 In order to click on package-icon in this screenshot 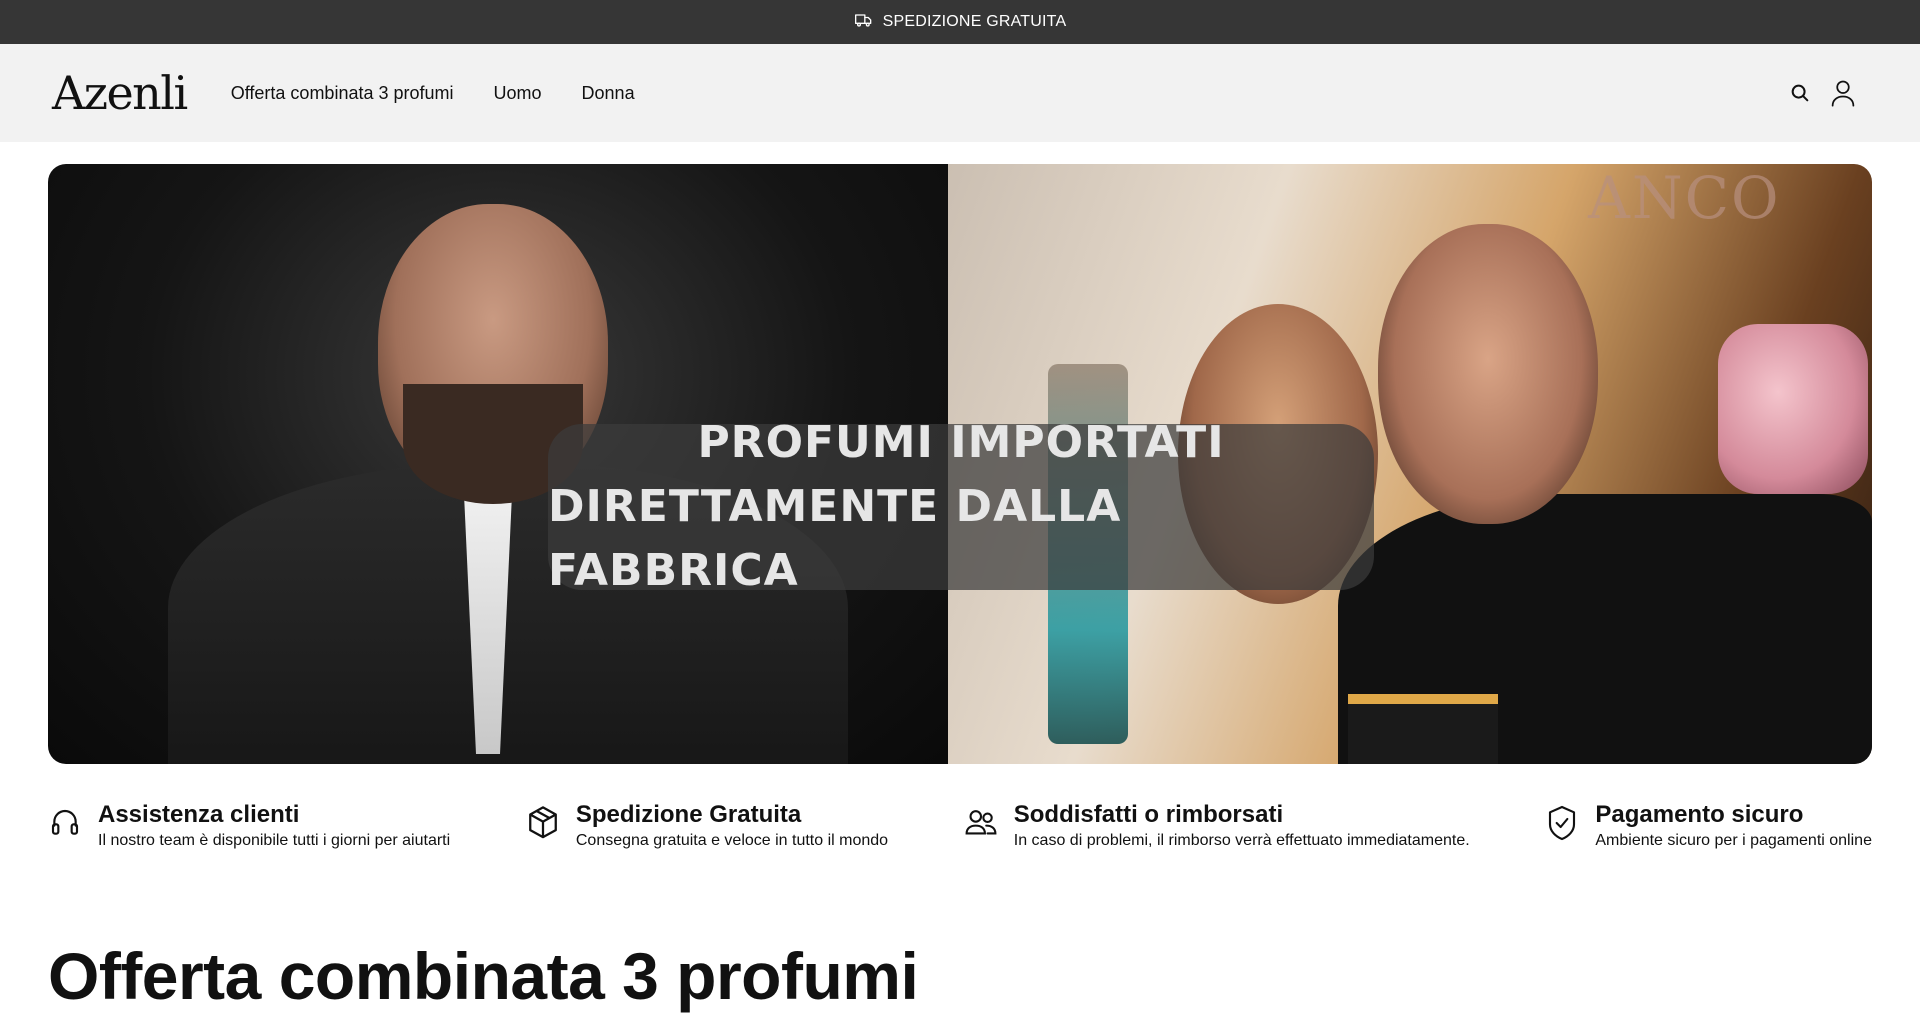, I will do `click(543, 823)`.